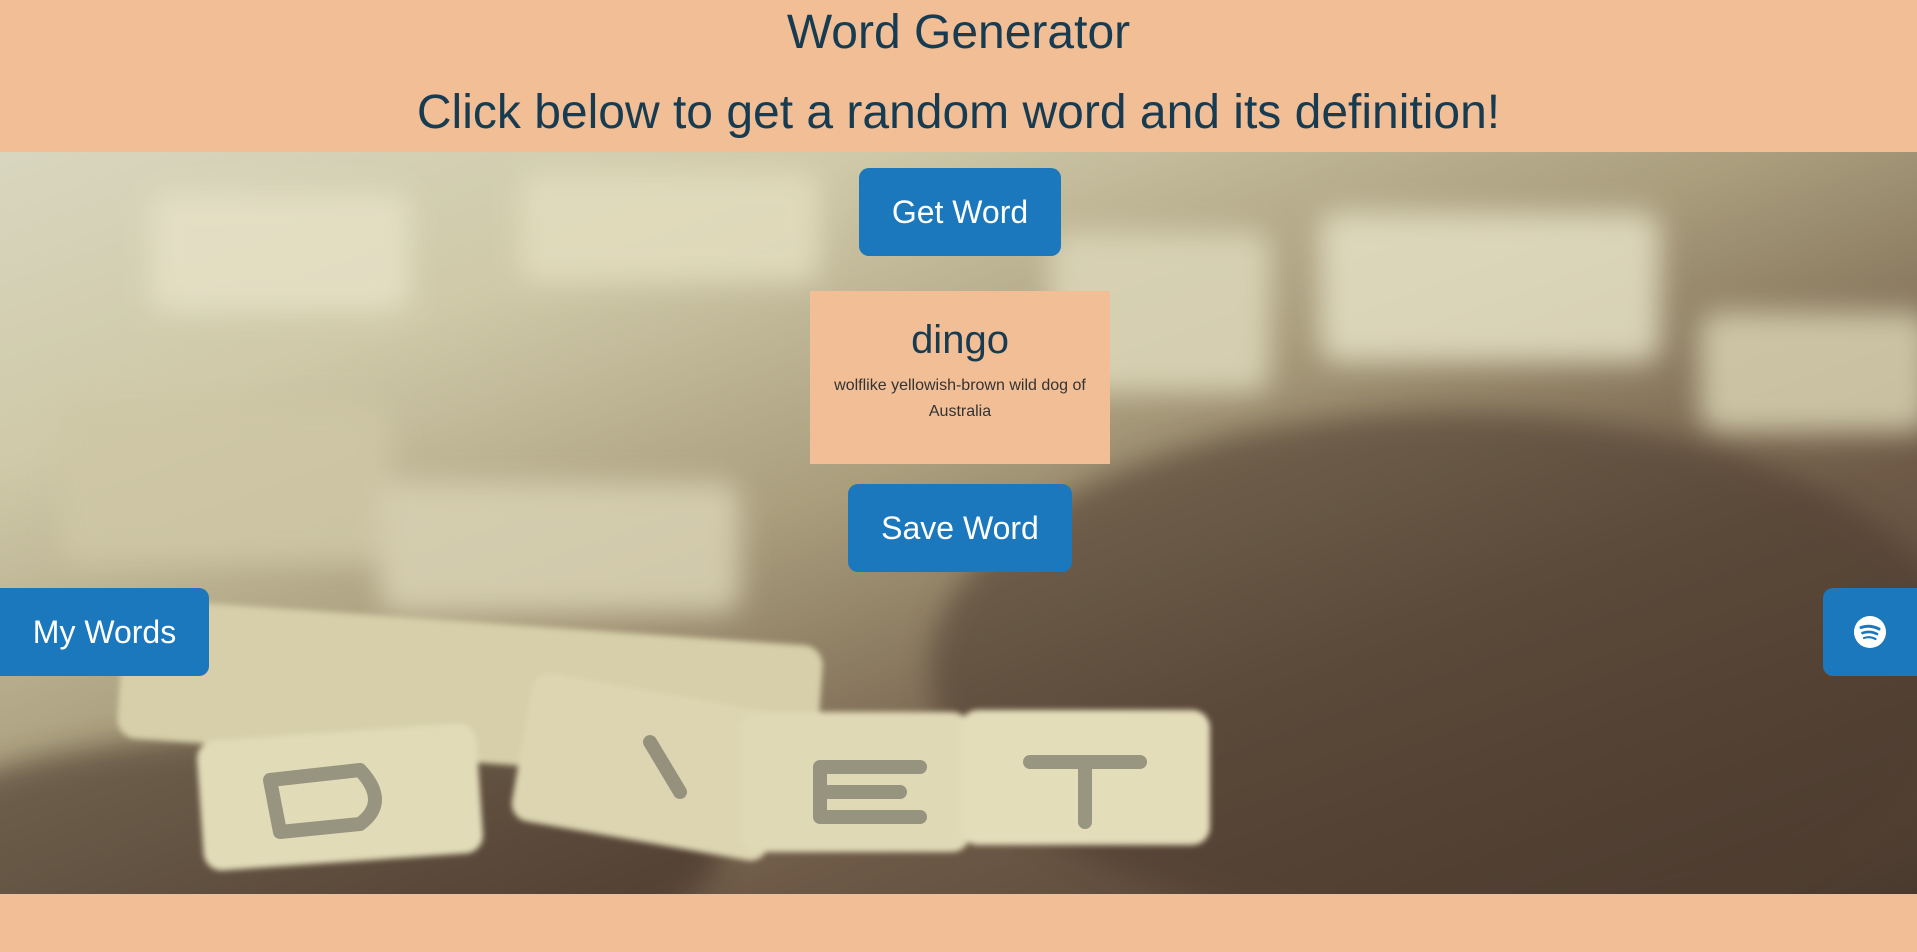  I want to click on spotify-icon, so click(1870, 632).